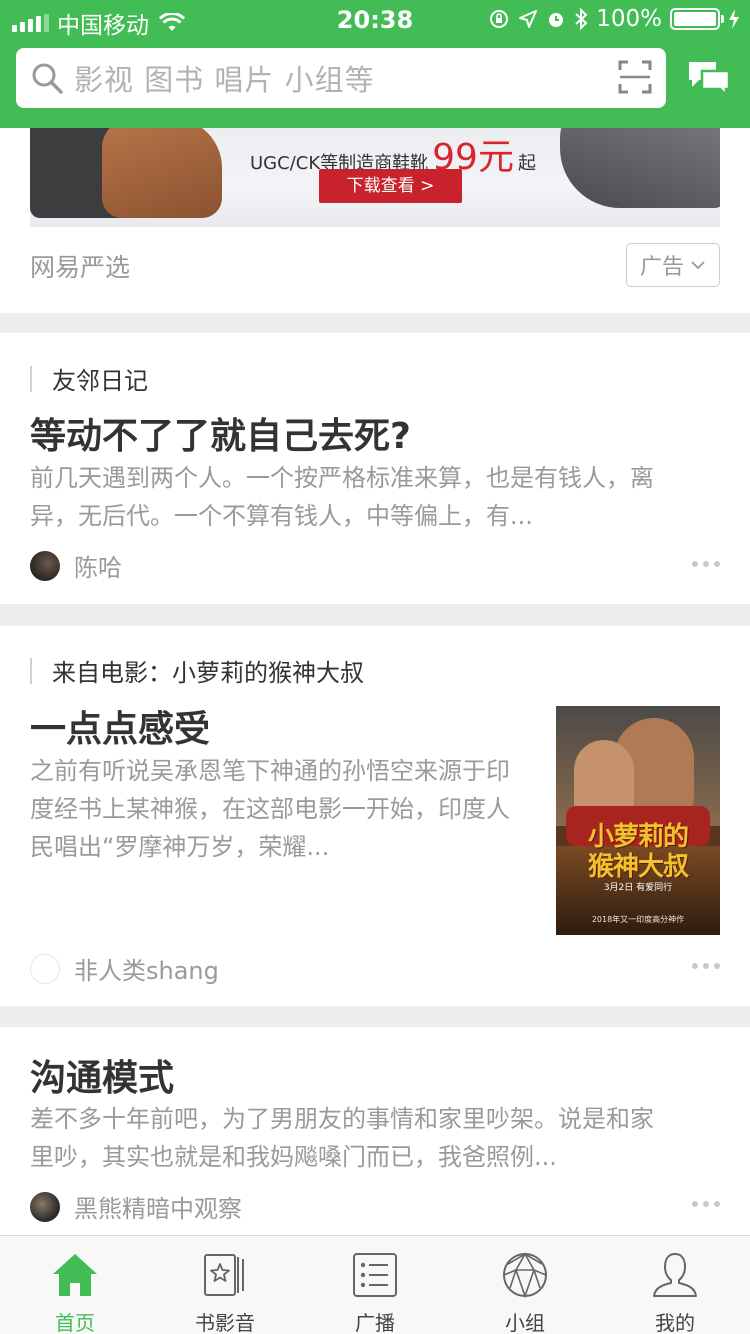  I want to click on post-source: 友邻日记, so click(89, 378).